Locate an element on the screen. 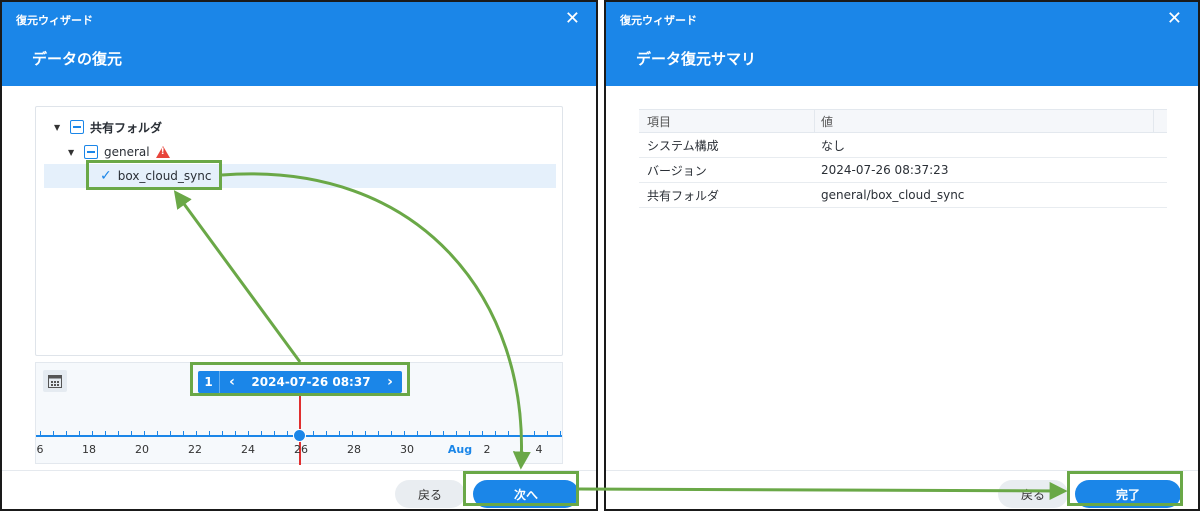 The image size is (1200, 511). timeline-tick-label: 20 is located at coordinates (142, 449).